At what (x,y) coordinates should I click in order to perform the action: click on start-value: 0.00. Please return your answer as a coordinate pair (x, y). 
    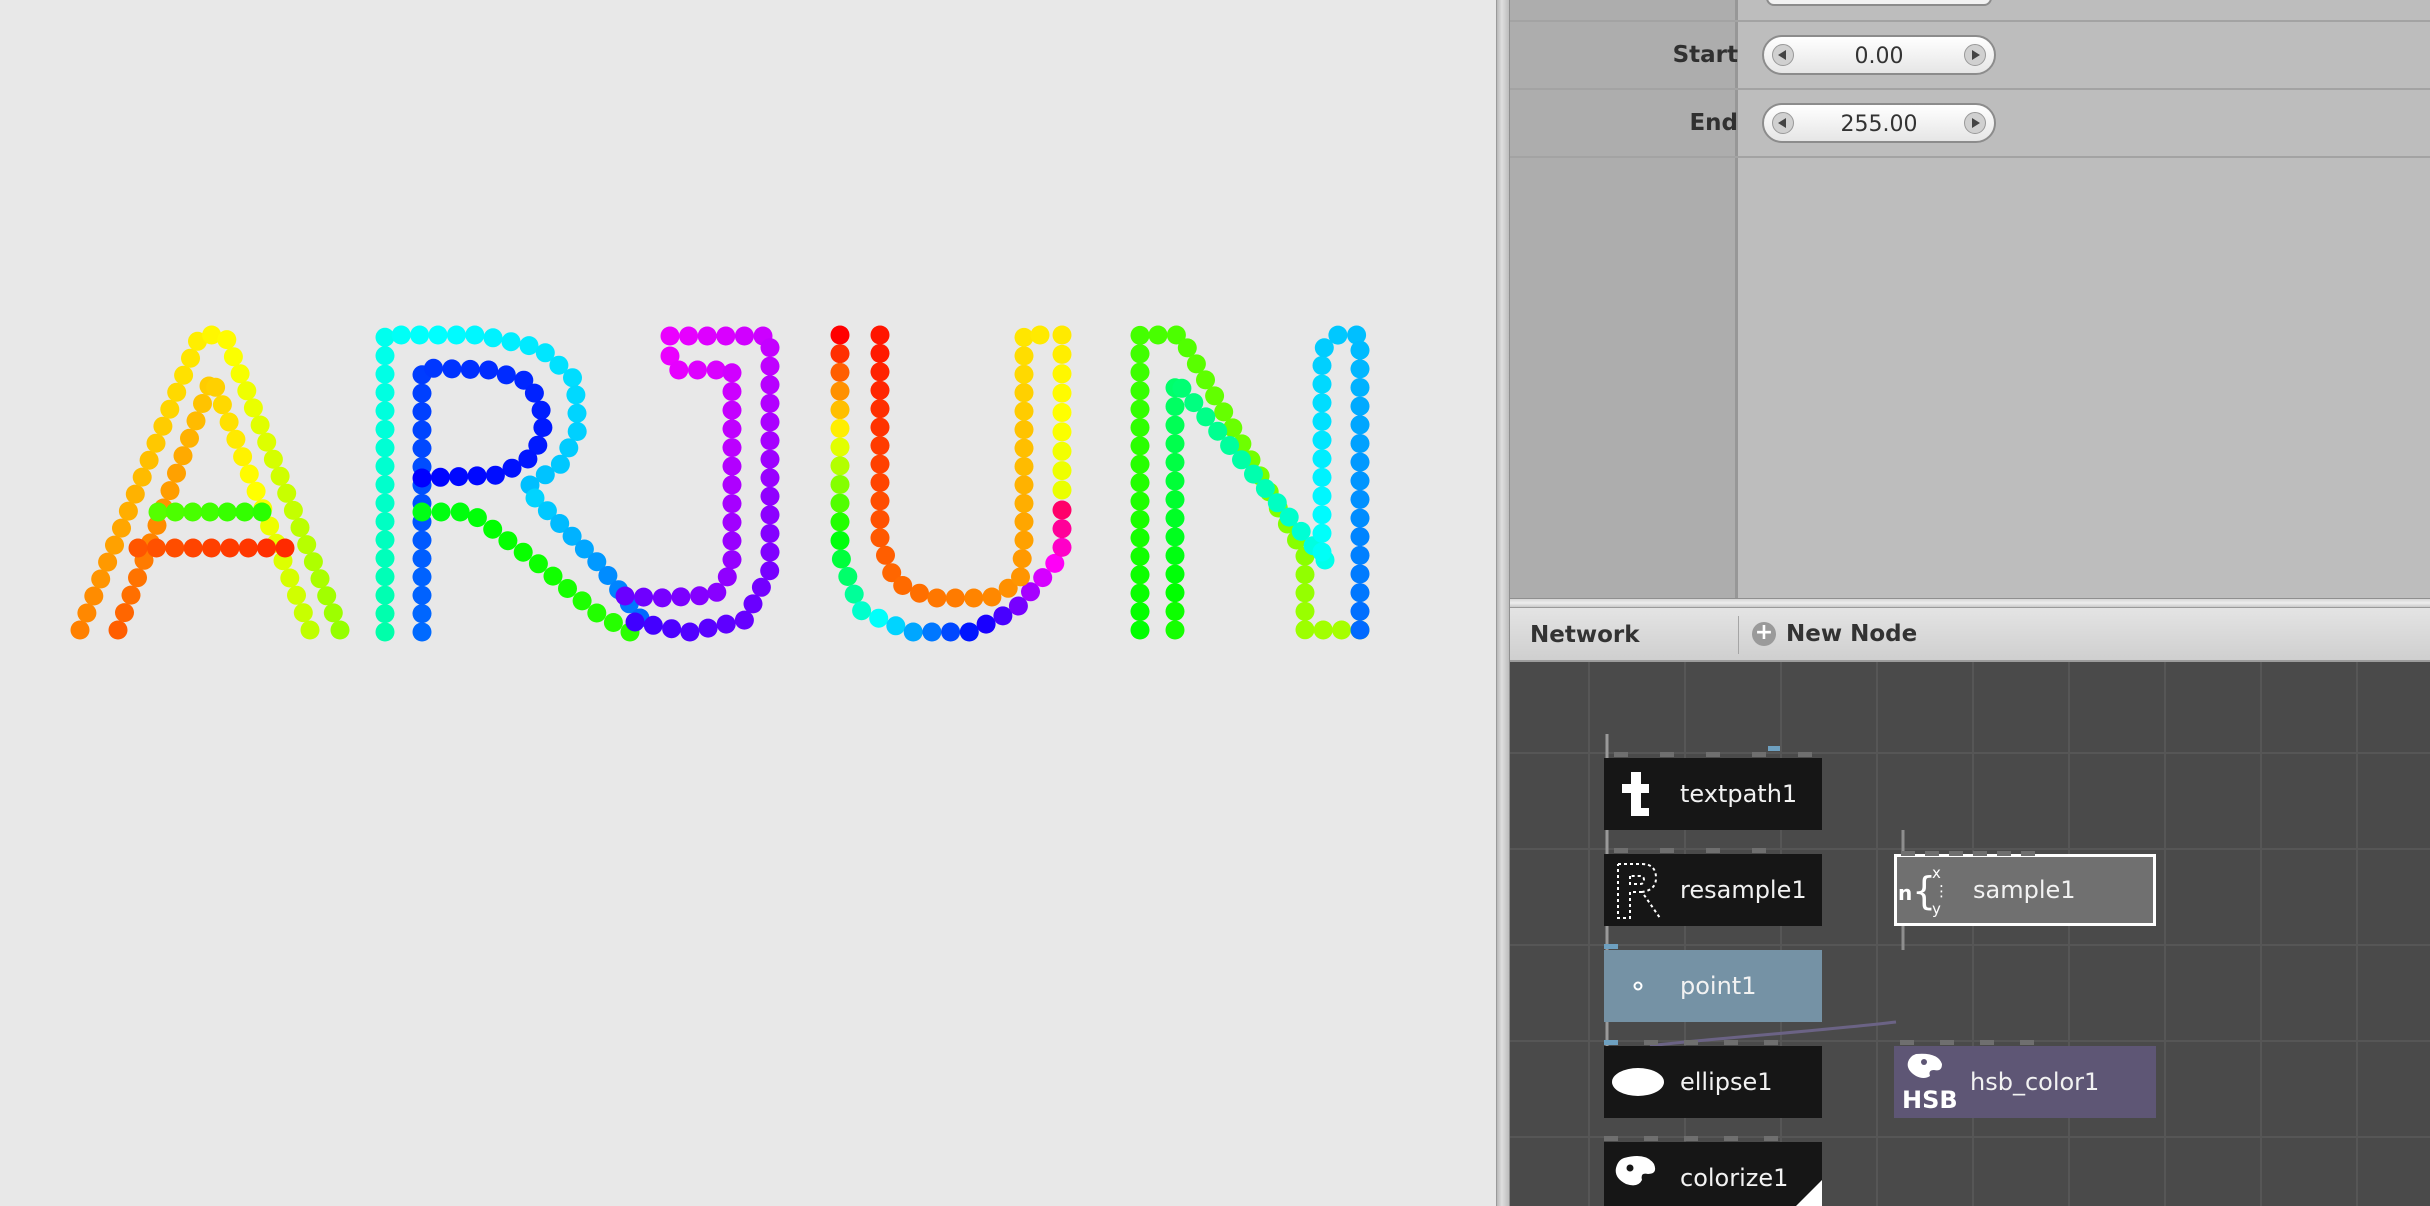
    Looking at the image, I should click on (1879, 56).